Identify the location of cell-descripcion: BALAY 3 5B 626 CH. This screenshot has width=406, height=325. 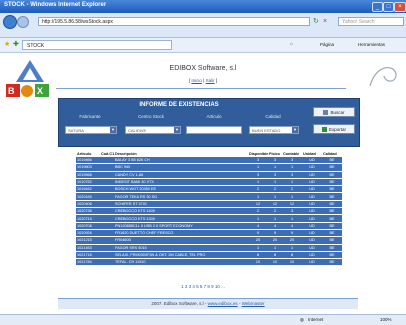
(181, 161).